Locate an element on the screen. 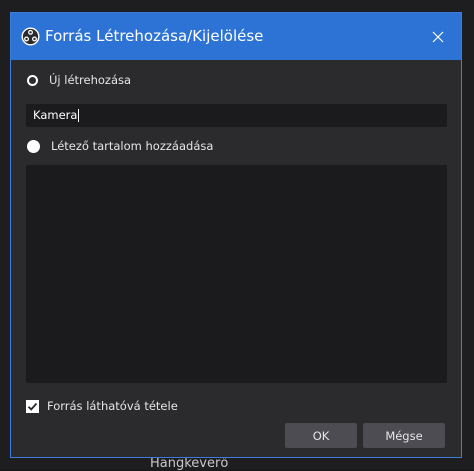 The width and height of the screenshot is (474, 471). dialog-title: Forrás Létrehozása/Kijelölése is located at coordinates (154, 36).